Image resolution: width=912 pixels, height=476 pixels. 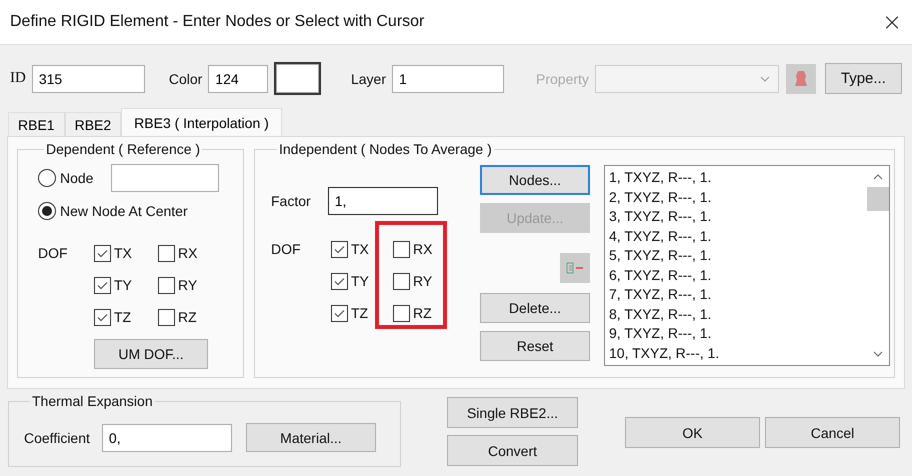 I want to click on group-title: Thermal Expansion, so click(x=92, y=401).